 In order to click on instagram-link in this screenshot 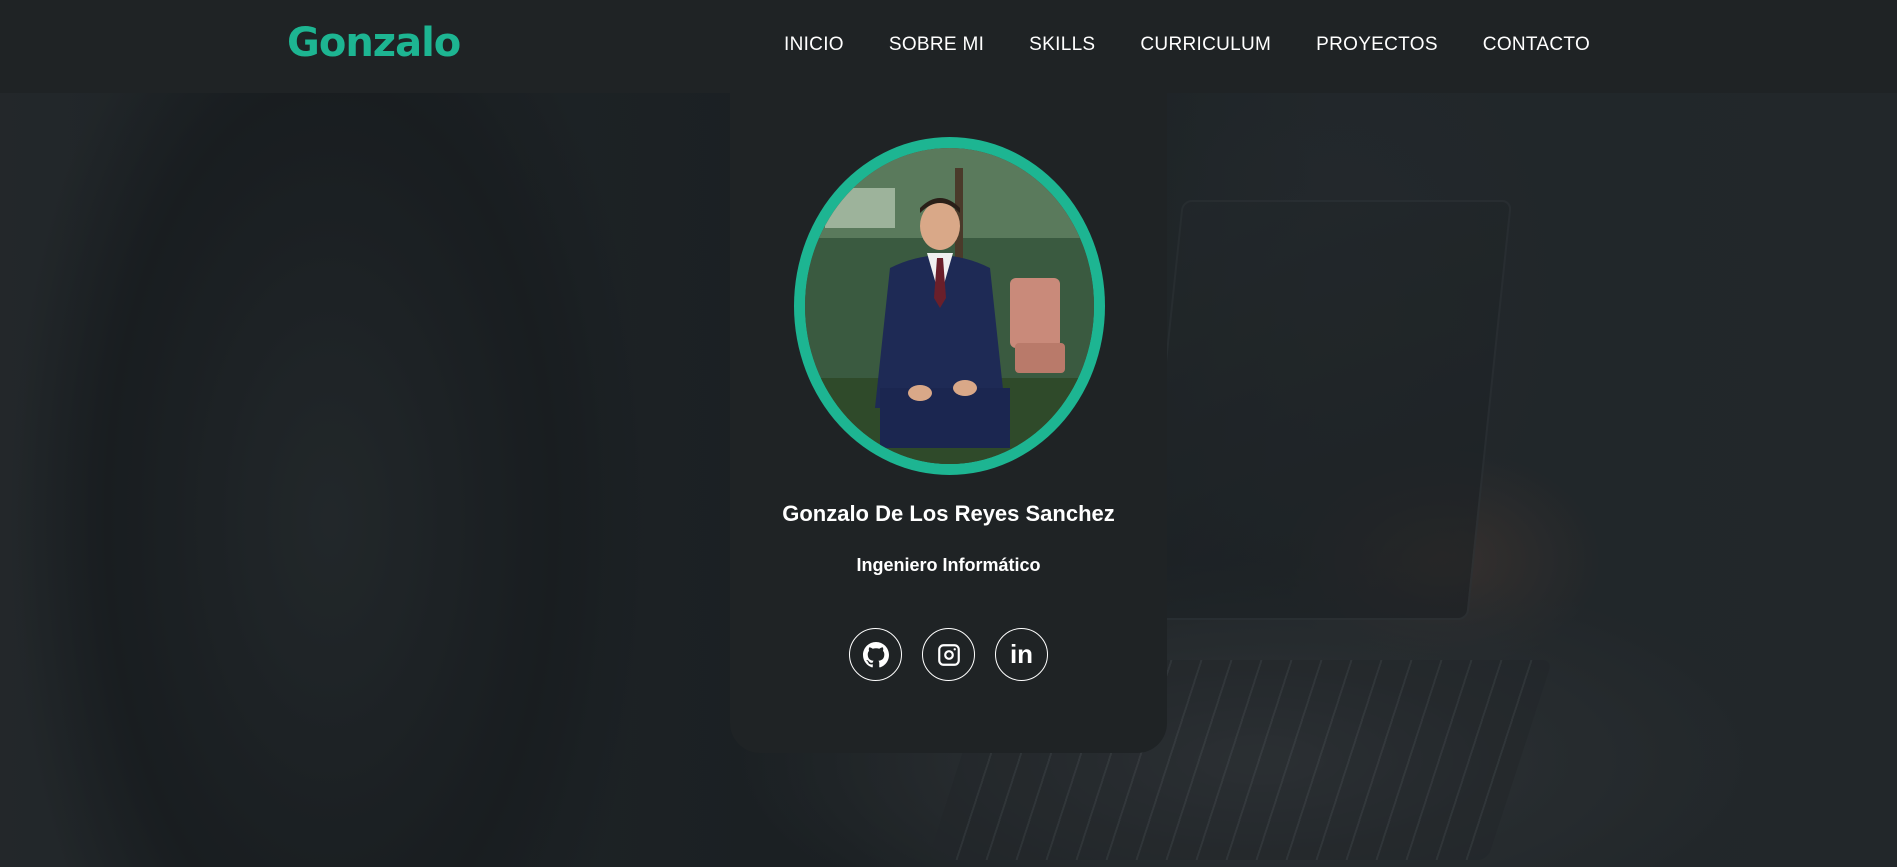, I will do `click(948, 654)`.